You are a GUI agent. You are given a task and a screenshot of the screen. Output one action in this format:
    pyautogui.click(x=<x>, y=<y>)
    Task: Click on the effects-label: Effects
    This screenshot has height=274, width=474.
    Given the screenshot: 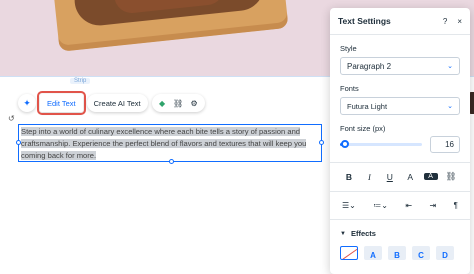 What is the action you would take?
    pyautogui.click(x=363, y=233)
    